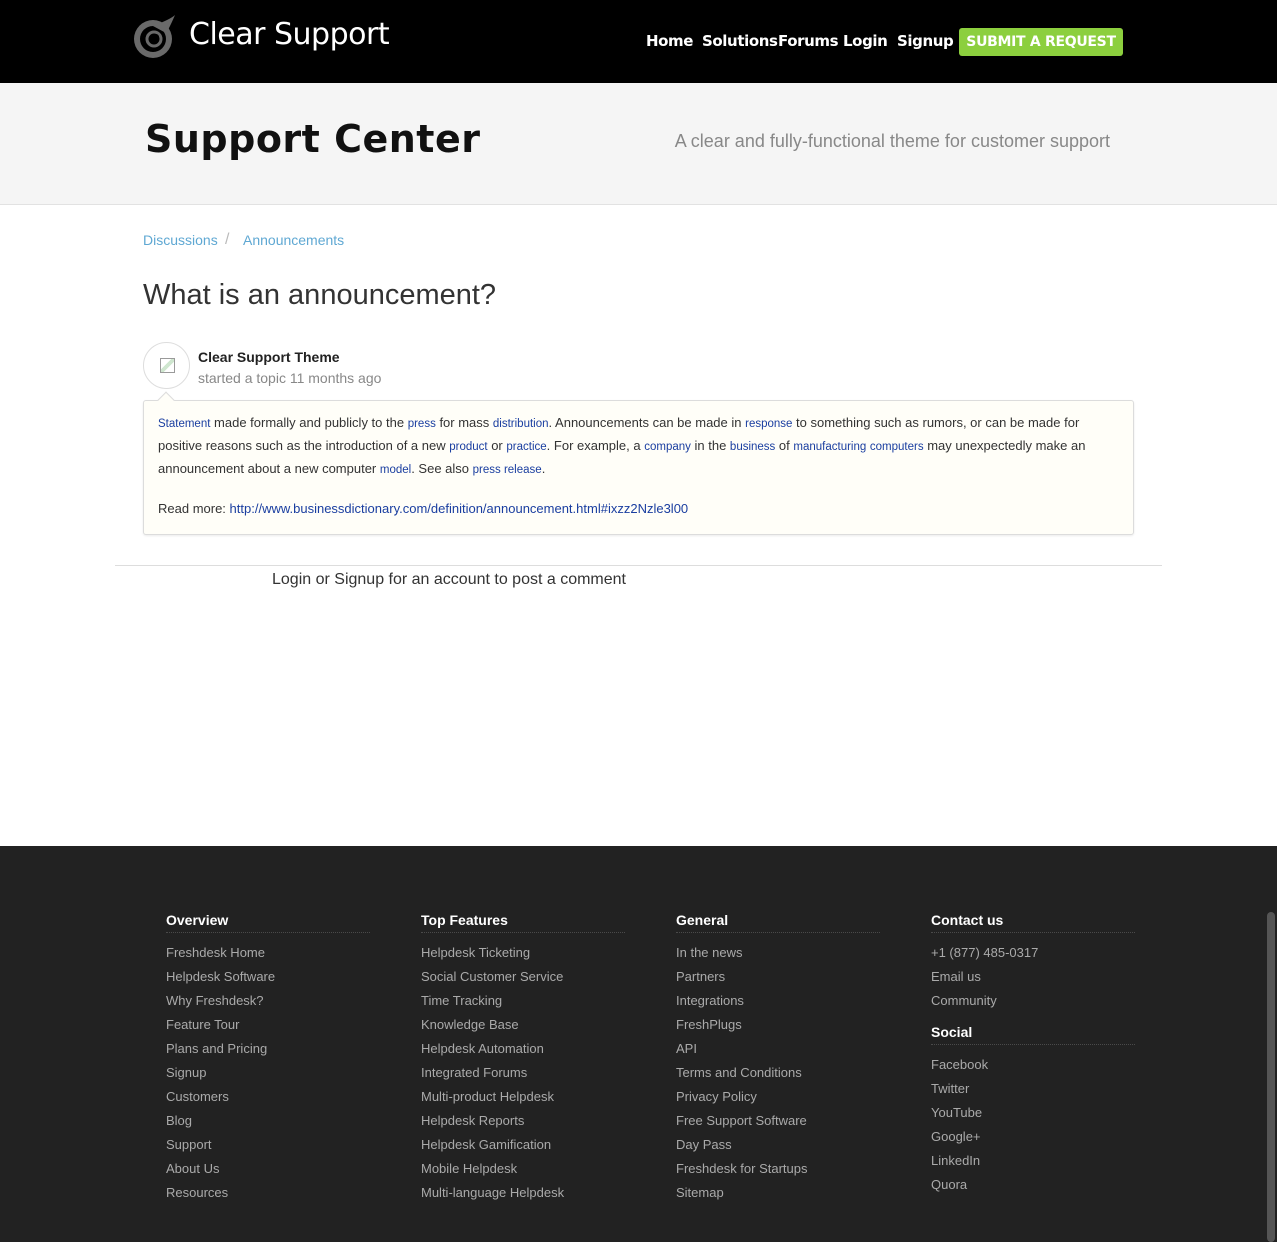  What do you see at coordinates (808, 41) in the screenshot?
I see `nav-forums: Forums` at bounding box center [808, 41].